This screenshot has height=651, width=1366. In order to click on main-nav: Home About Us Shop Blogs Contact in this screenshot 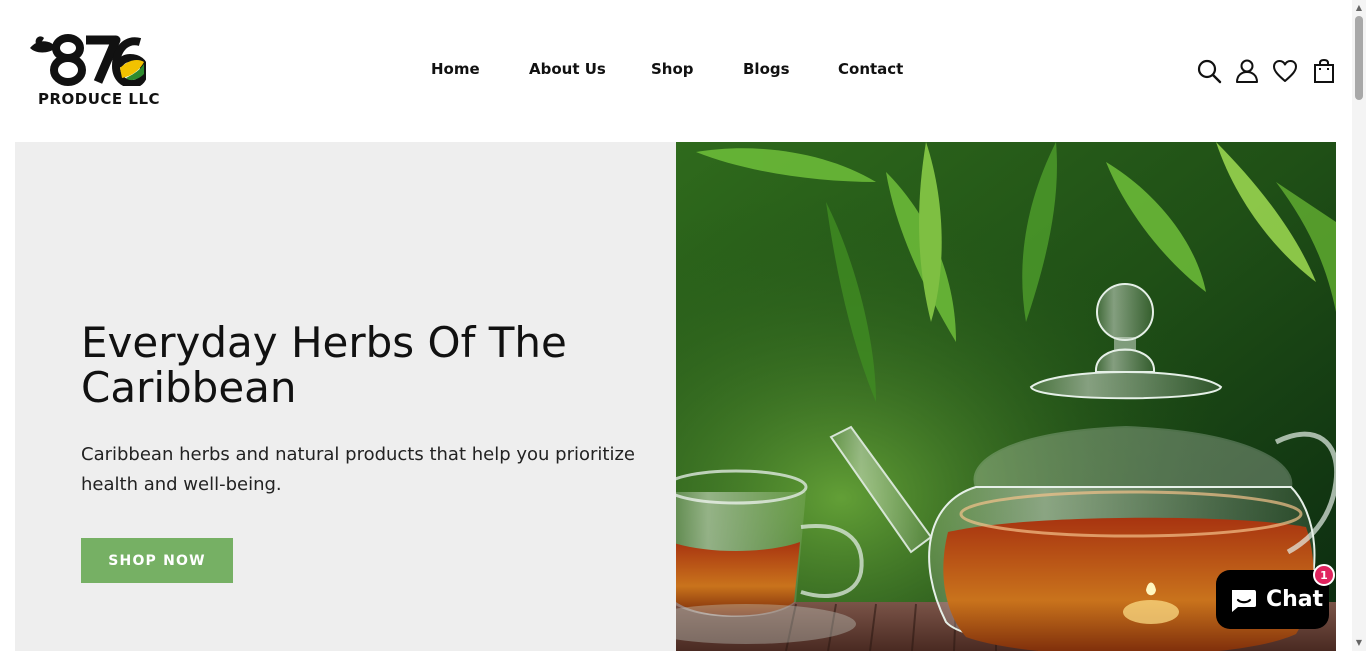, I will do `click(676, 71)`.